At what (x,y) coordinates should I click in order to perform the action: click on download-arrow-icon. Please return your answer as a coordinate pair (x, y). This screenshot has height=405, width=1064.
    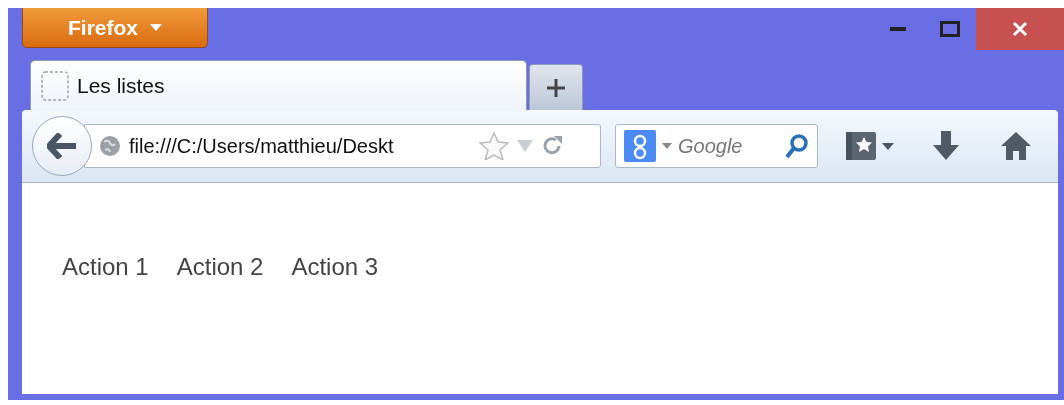
    Looking at the image, I should click on (946, 146).